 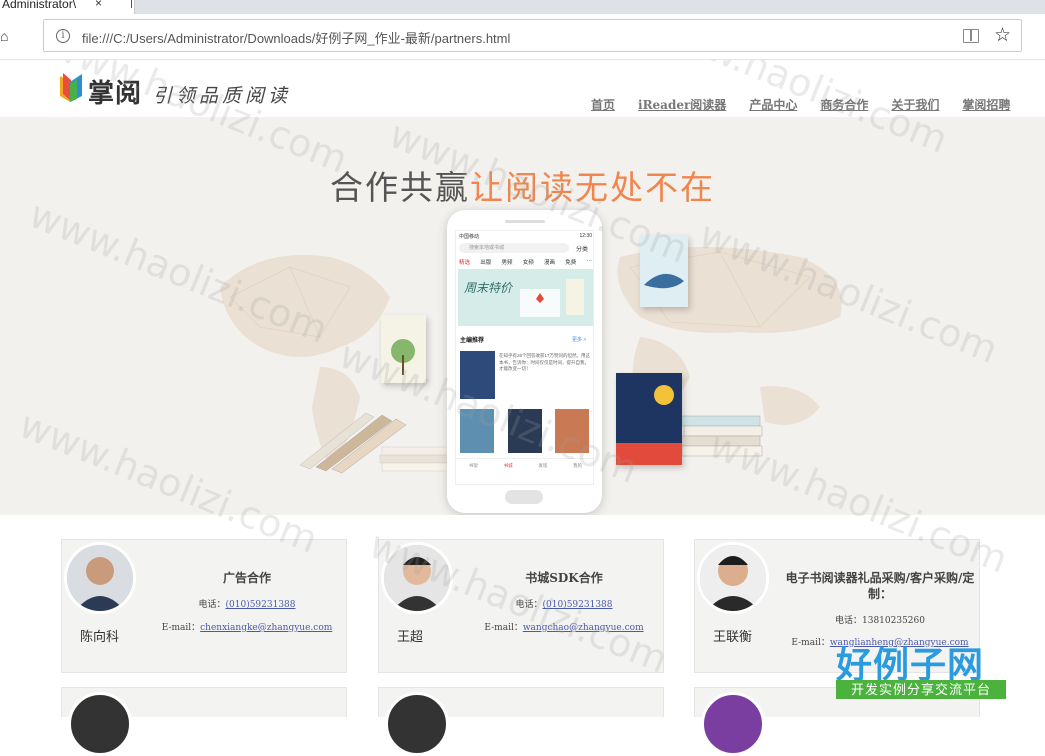 What do you see at coordinates (550, 263) in the screenshot?
I see `phone-tab: 漫画` at bounding box center [550, 263].